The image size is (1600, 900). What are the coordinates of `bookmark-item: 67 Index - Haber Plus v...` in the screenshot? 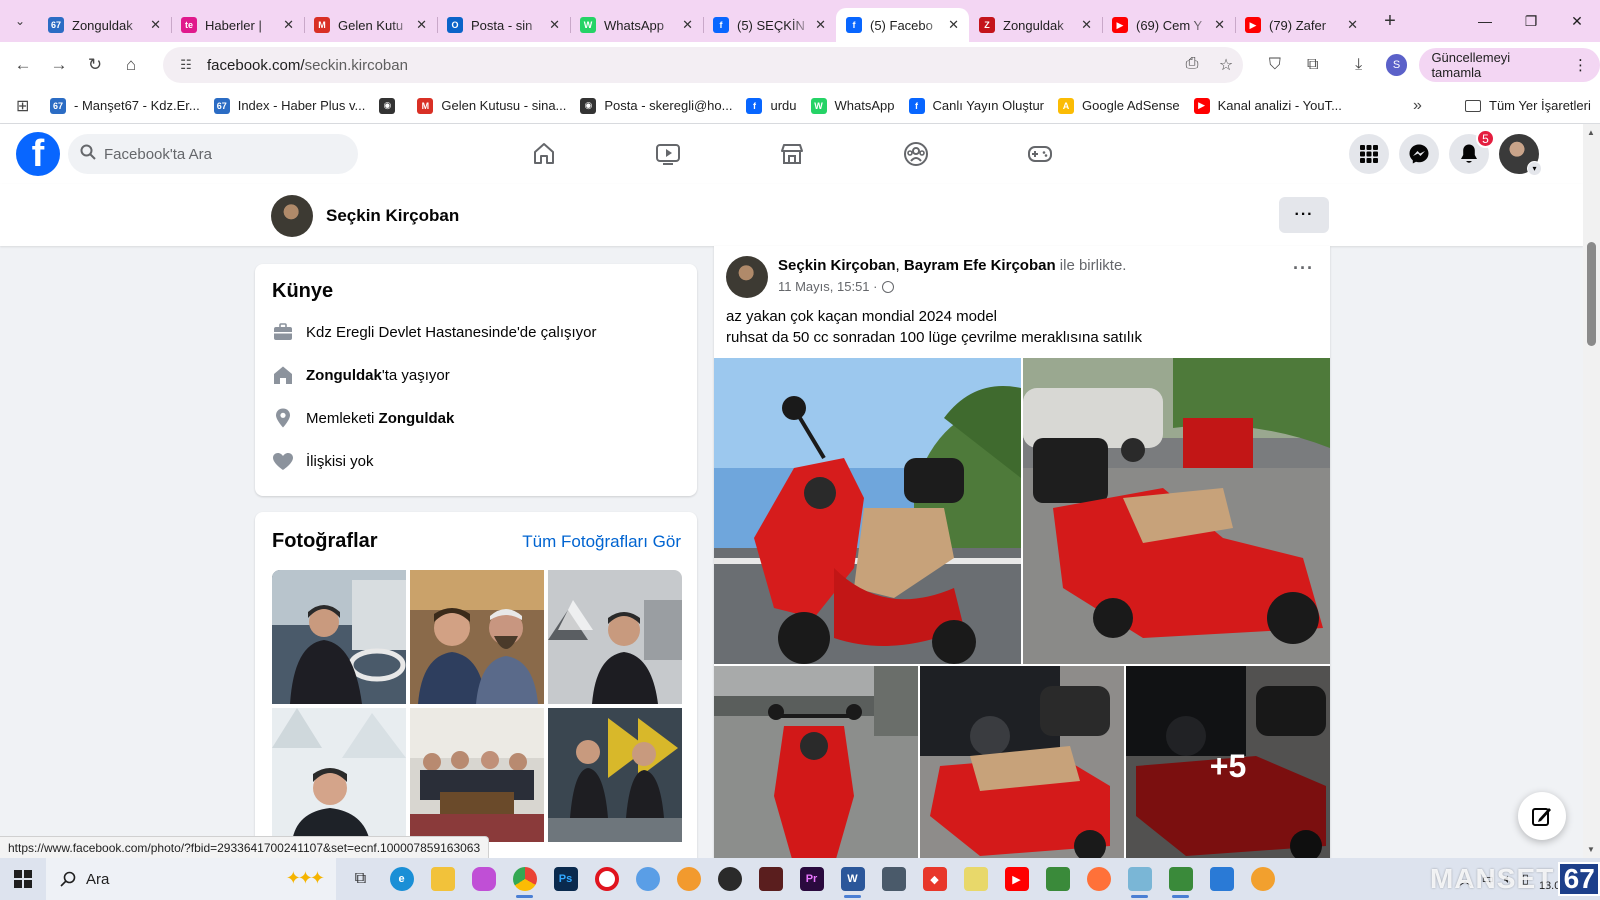 It's located at (289, 105).